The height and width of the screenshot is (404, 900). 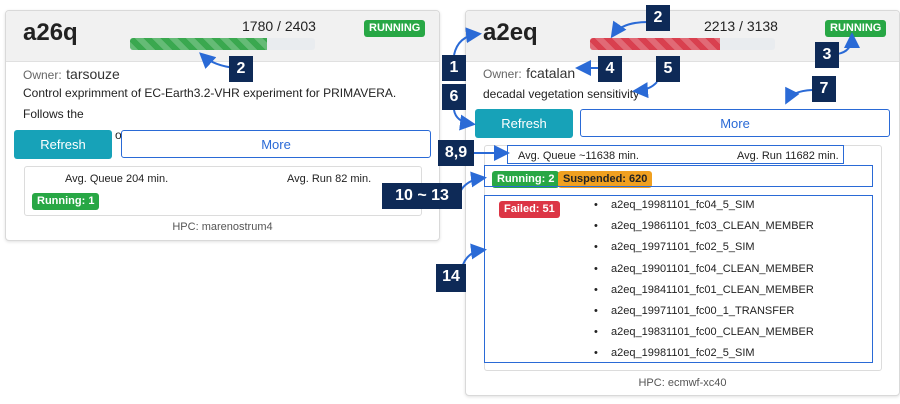 What do you see at coordinates (222, 227) in the screenshot?
I see `hpc-label: HPC: marenostrum4` at bounding box center [222, 227].